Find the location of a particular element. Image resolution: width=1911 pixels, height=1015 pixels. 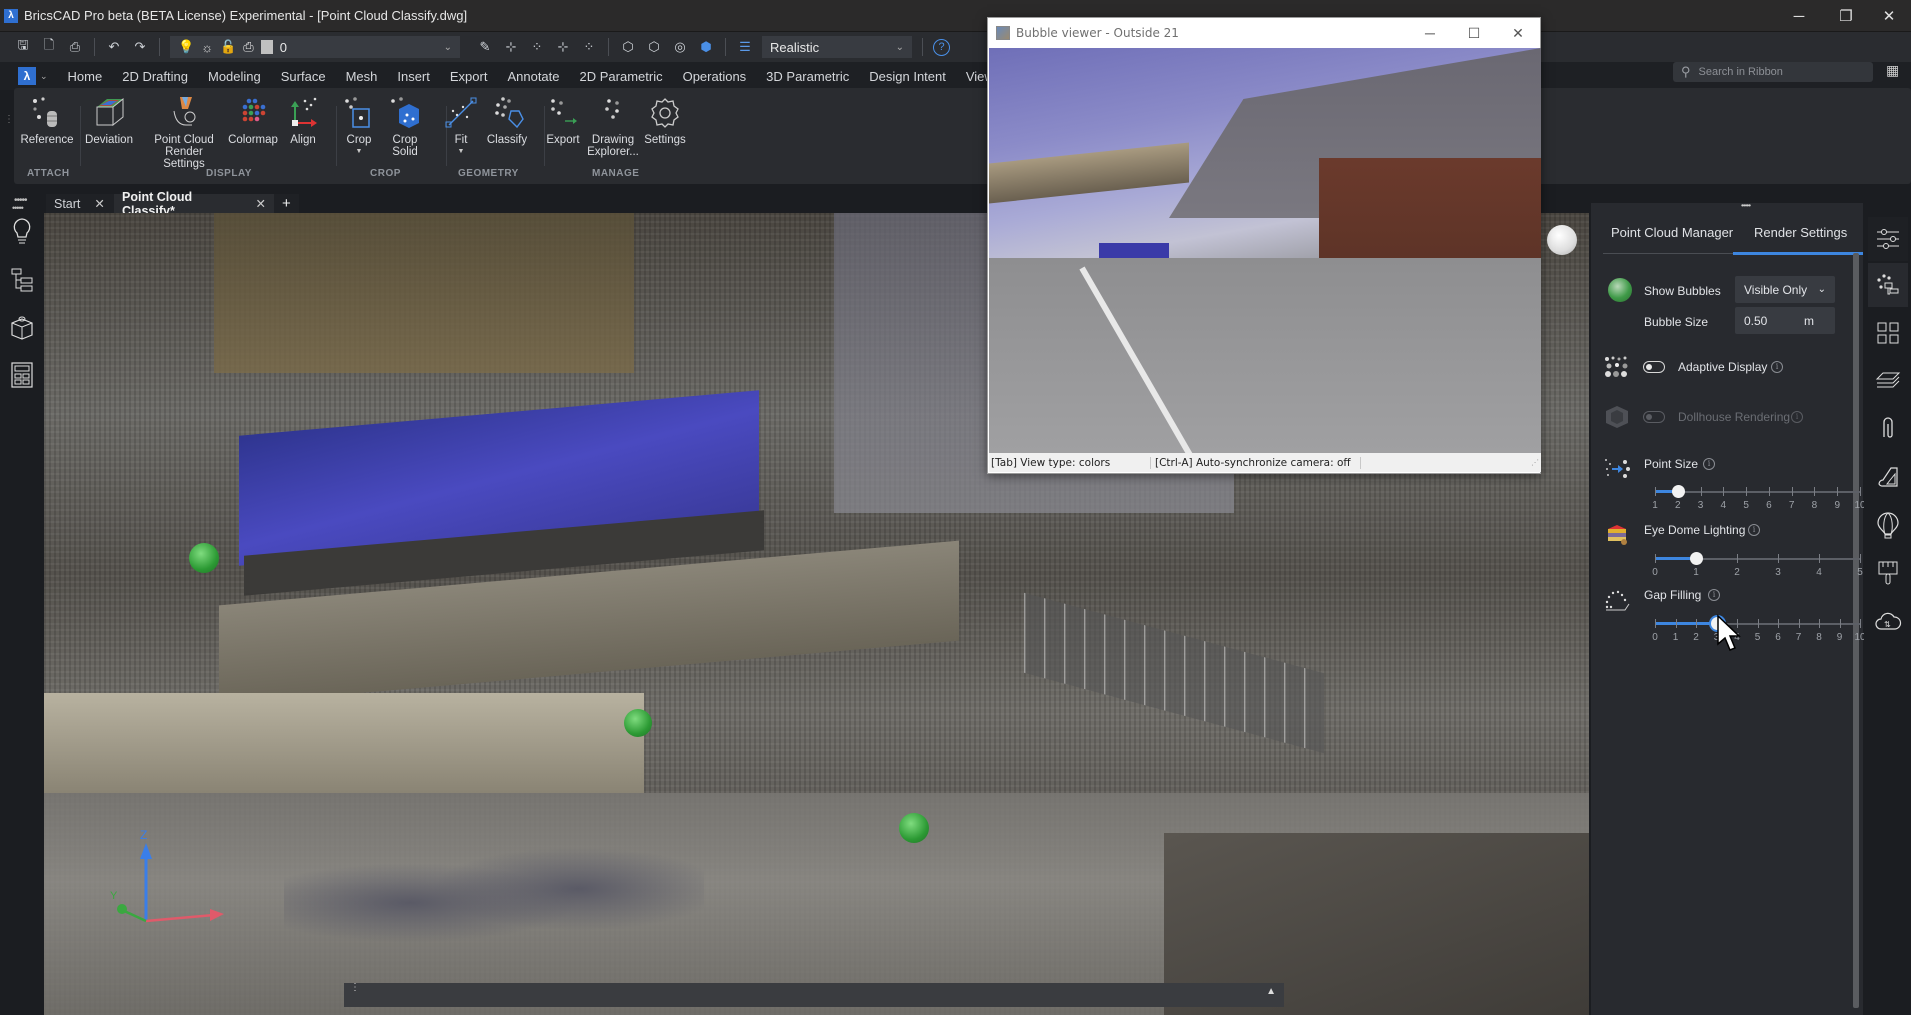

isolate-icon: ⁘ is located at coordinates (537, 47).